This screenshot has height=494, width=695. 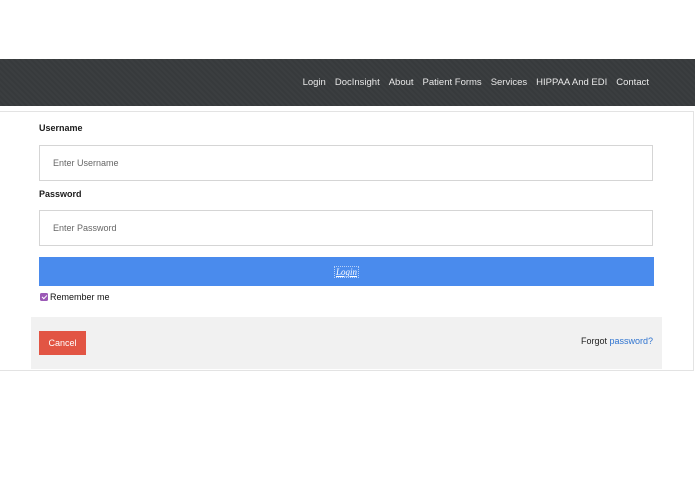 I want to click on remember-me-label: Remember me, so click(x=80, y=297).